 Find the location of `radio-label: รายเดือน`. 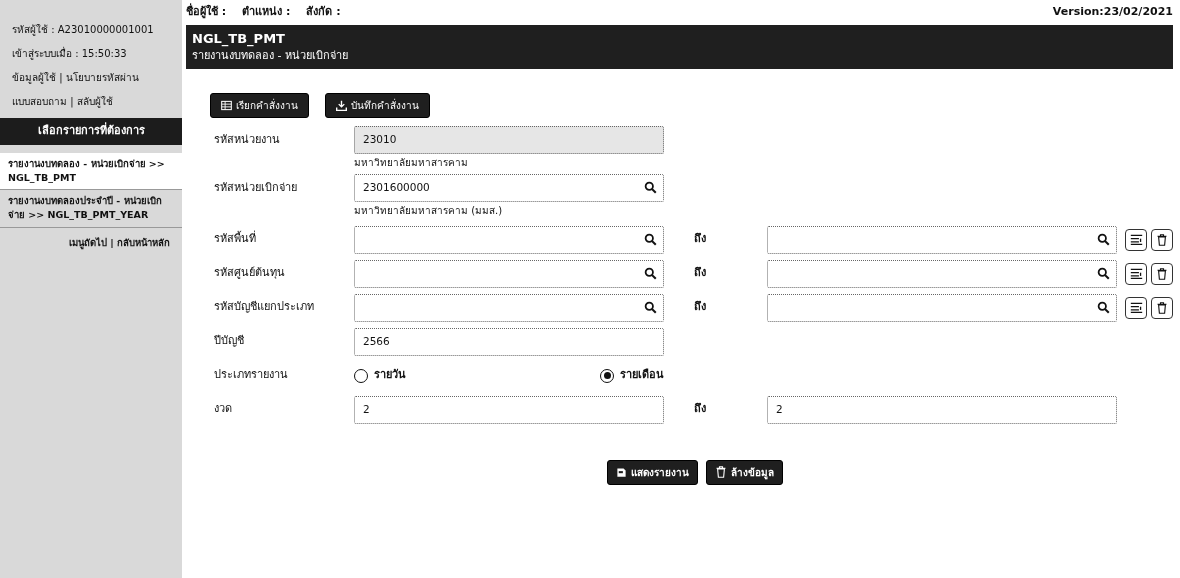

radio-label: รายเดือน is located at coordinates (642, 375).